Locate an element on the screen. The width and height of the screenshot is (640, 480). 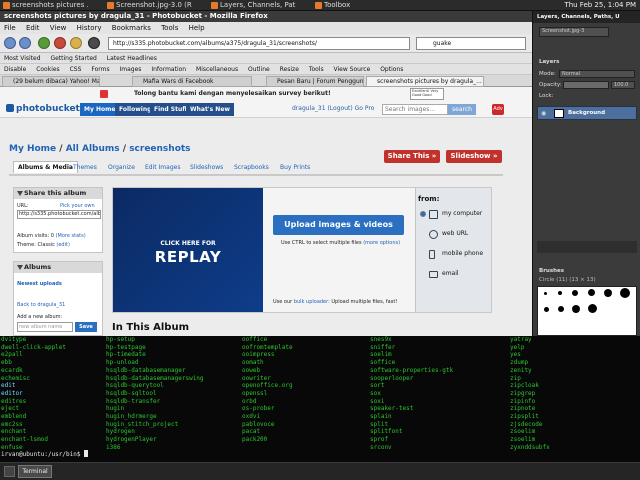
stop-icon is located at coordinates (60, 43).